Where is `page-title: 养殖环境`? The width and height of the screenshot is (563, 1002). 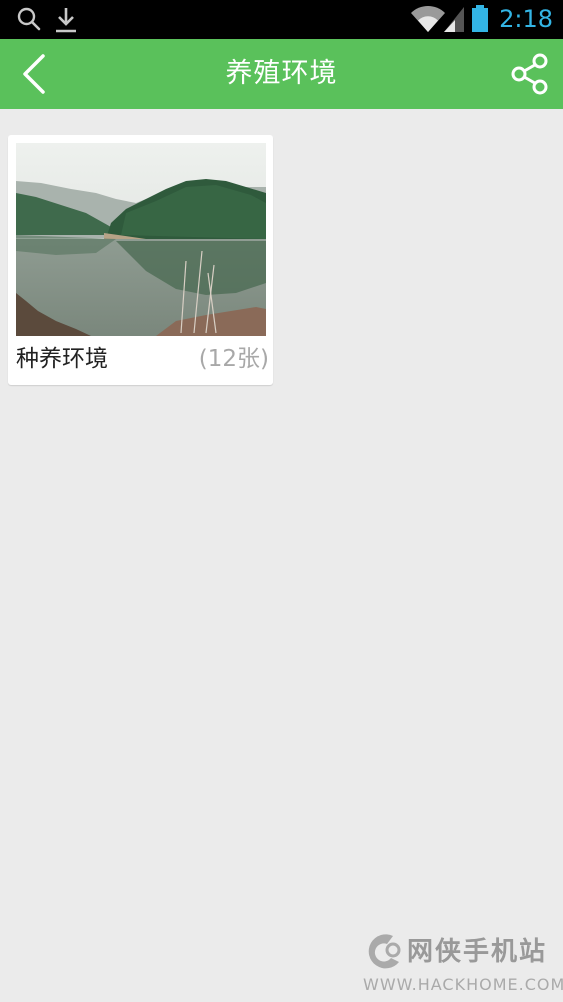 page-title: 养殖环境 is located at coordinates (281, 73).